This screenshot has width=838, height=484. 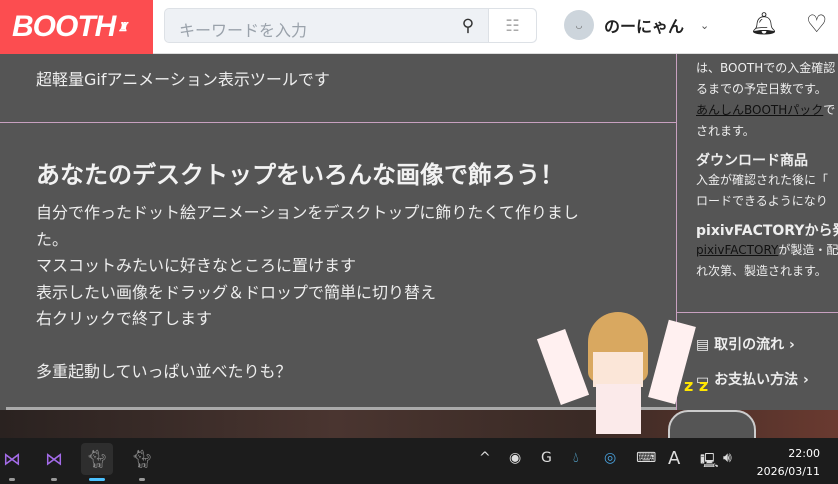 I want to click on clock: 22:00 2026/03/11, so click(x=788, y=463).